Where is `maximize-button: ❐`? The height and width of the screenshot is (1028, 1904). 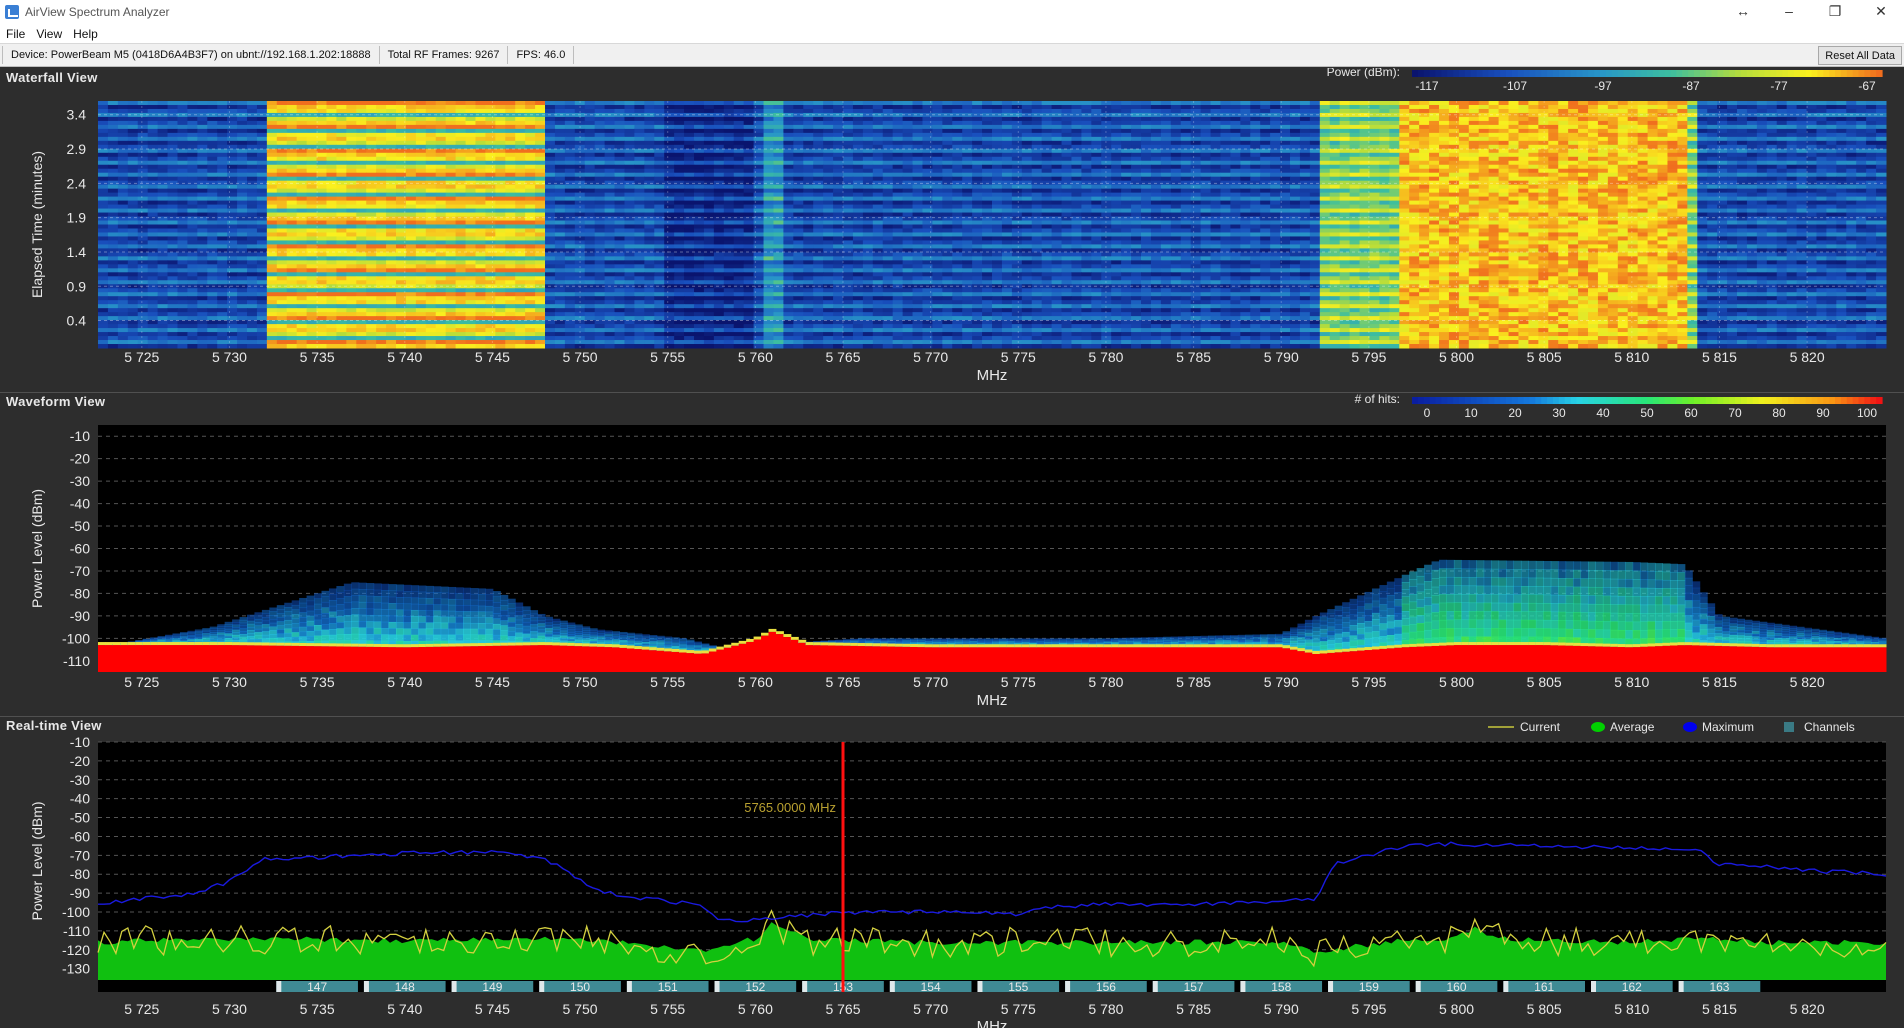
maximize-button: ❐ is located at coordinates (1835, 12).